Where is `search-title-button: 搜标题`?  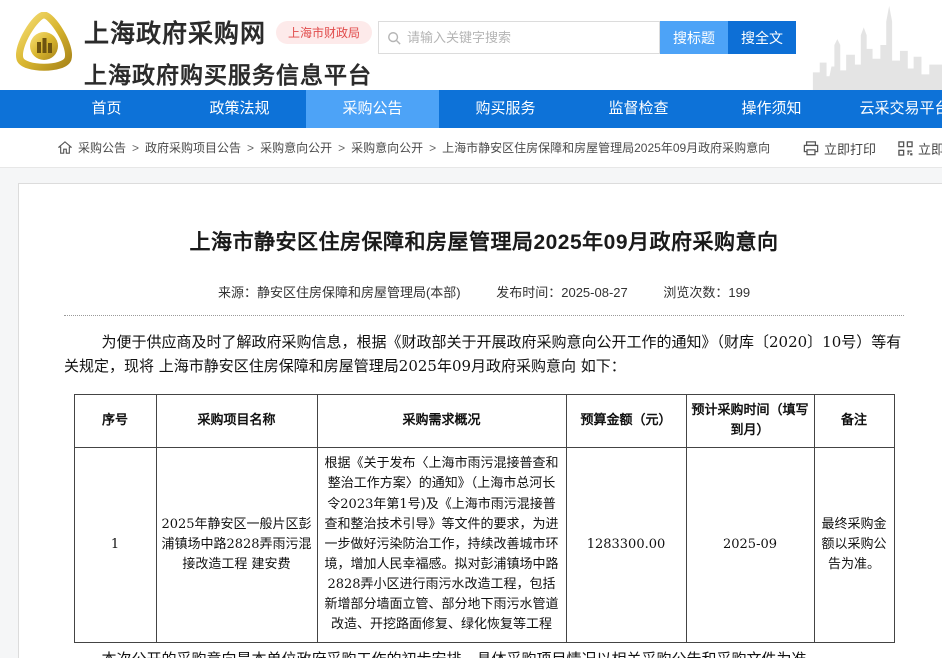 search-title-button: 搜标题 is located at coordinates (694, 37).